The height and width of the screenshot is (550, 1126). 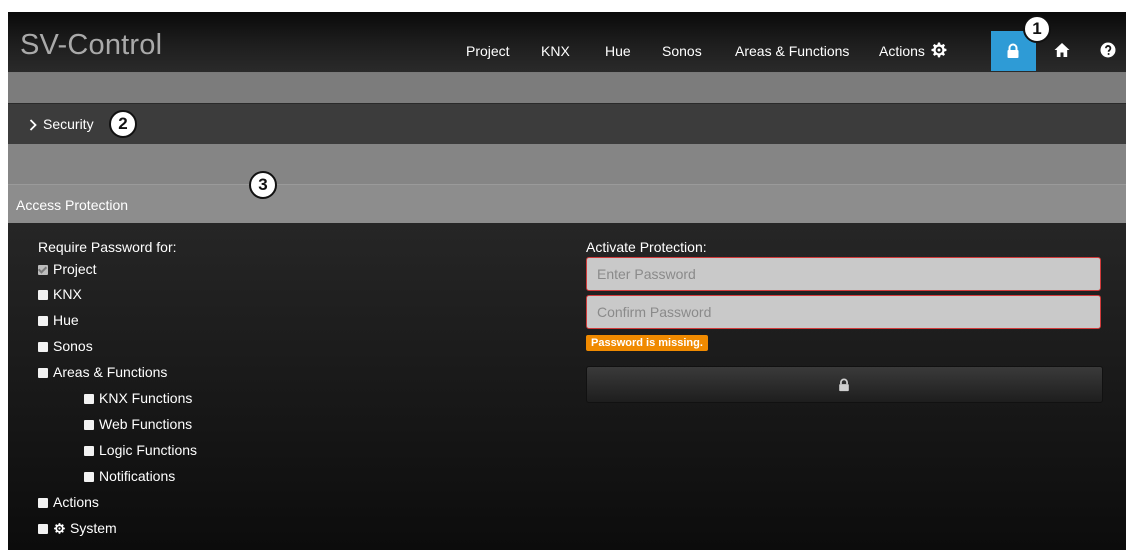 I want to click on nav-hue: Hue, so click(x=618, y=51).